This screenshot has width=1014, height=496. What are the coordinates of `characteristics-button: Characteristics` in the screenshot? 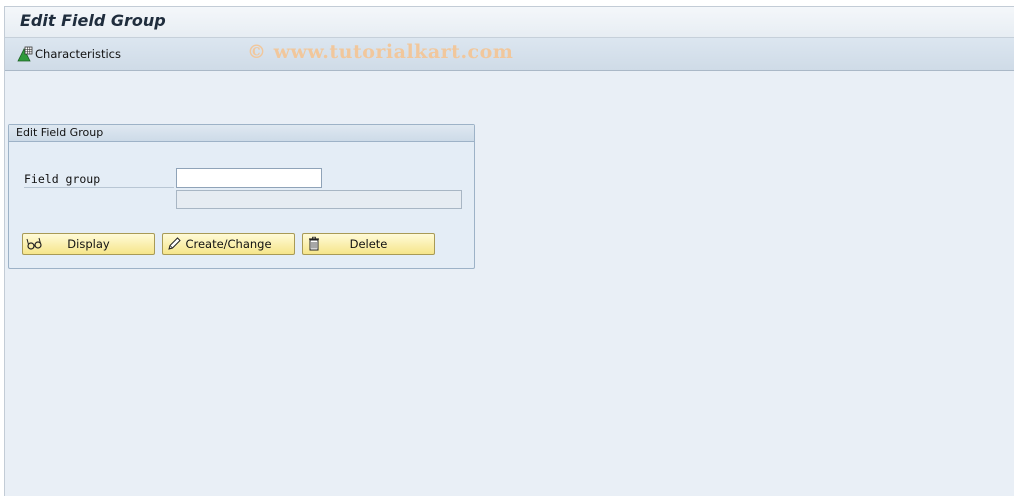 It's located at (69, 54).